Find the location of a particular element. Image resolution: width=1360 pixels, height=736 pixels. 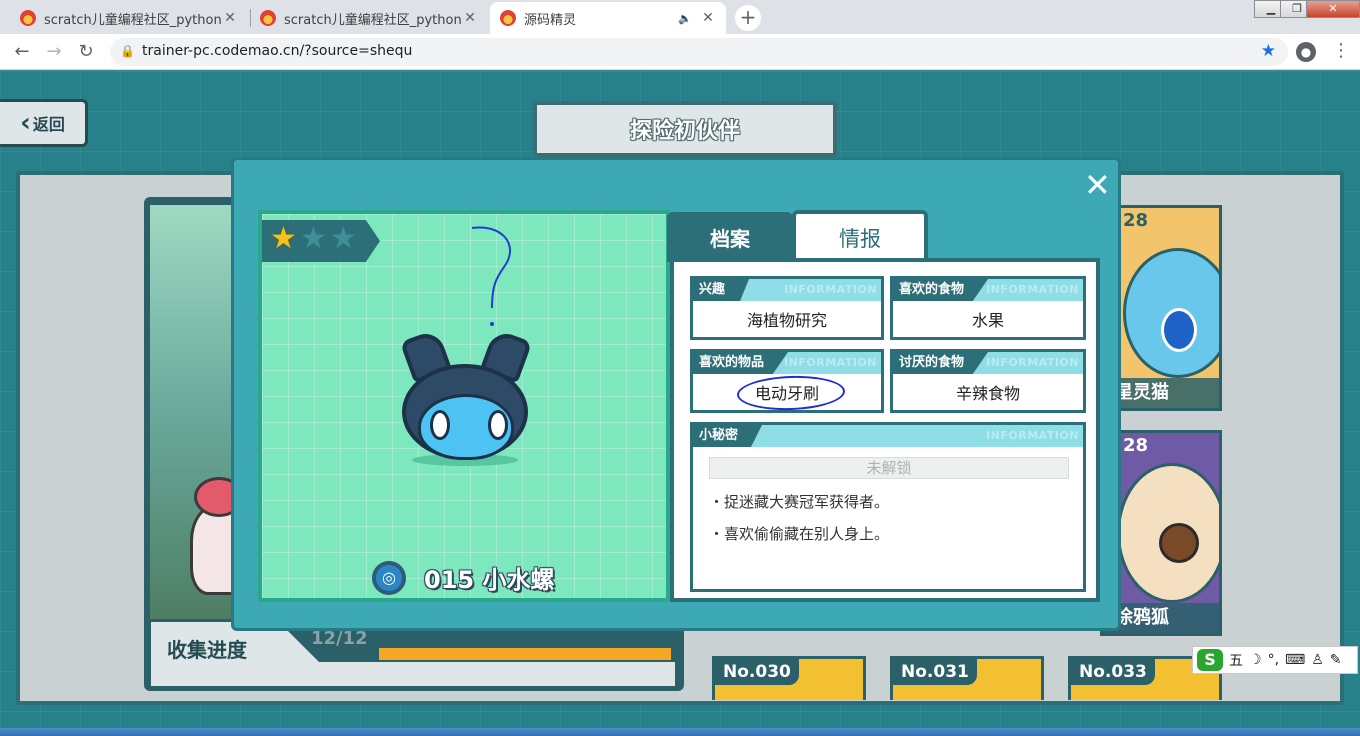

url-text: trainer-pc.codemao.cn/?source=shequ is located at coordinates (277, 51).